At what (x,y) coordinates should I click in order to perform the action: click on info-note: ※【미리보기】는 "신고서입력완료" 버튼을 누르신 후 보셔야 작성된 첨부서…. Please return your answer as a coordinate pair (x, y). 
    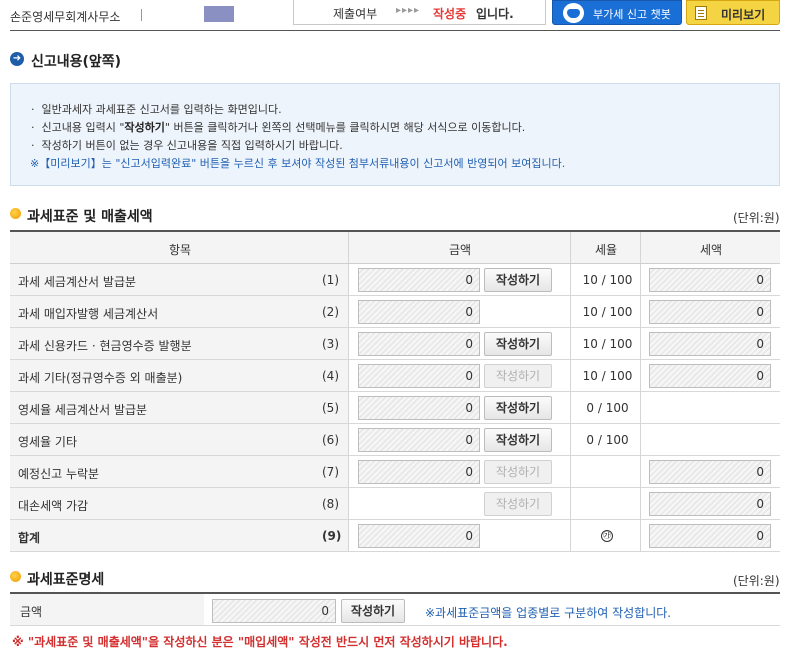
    Looking at the image, I should click on (298, 163).